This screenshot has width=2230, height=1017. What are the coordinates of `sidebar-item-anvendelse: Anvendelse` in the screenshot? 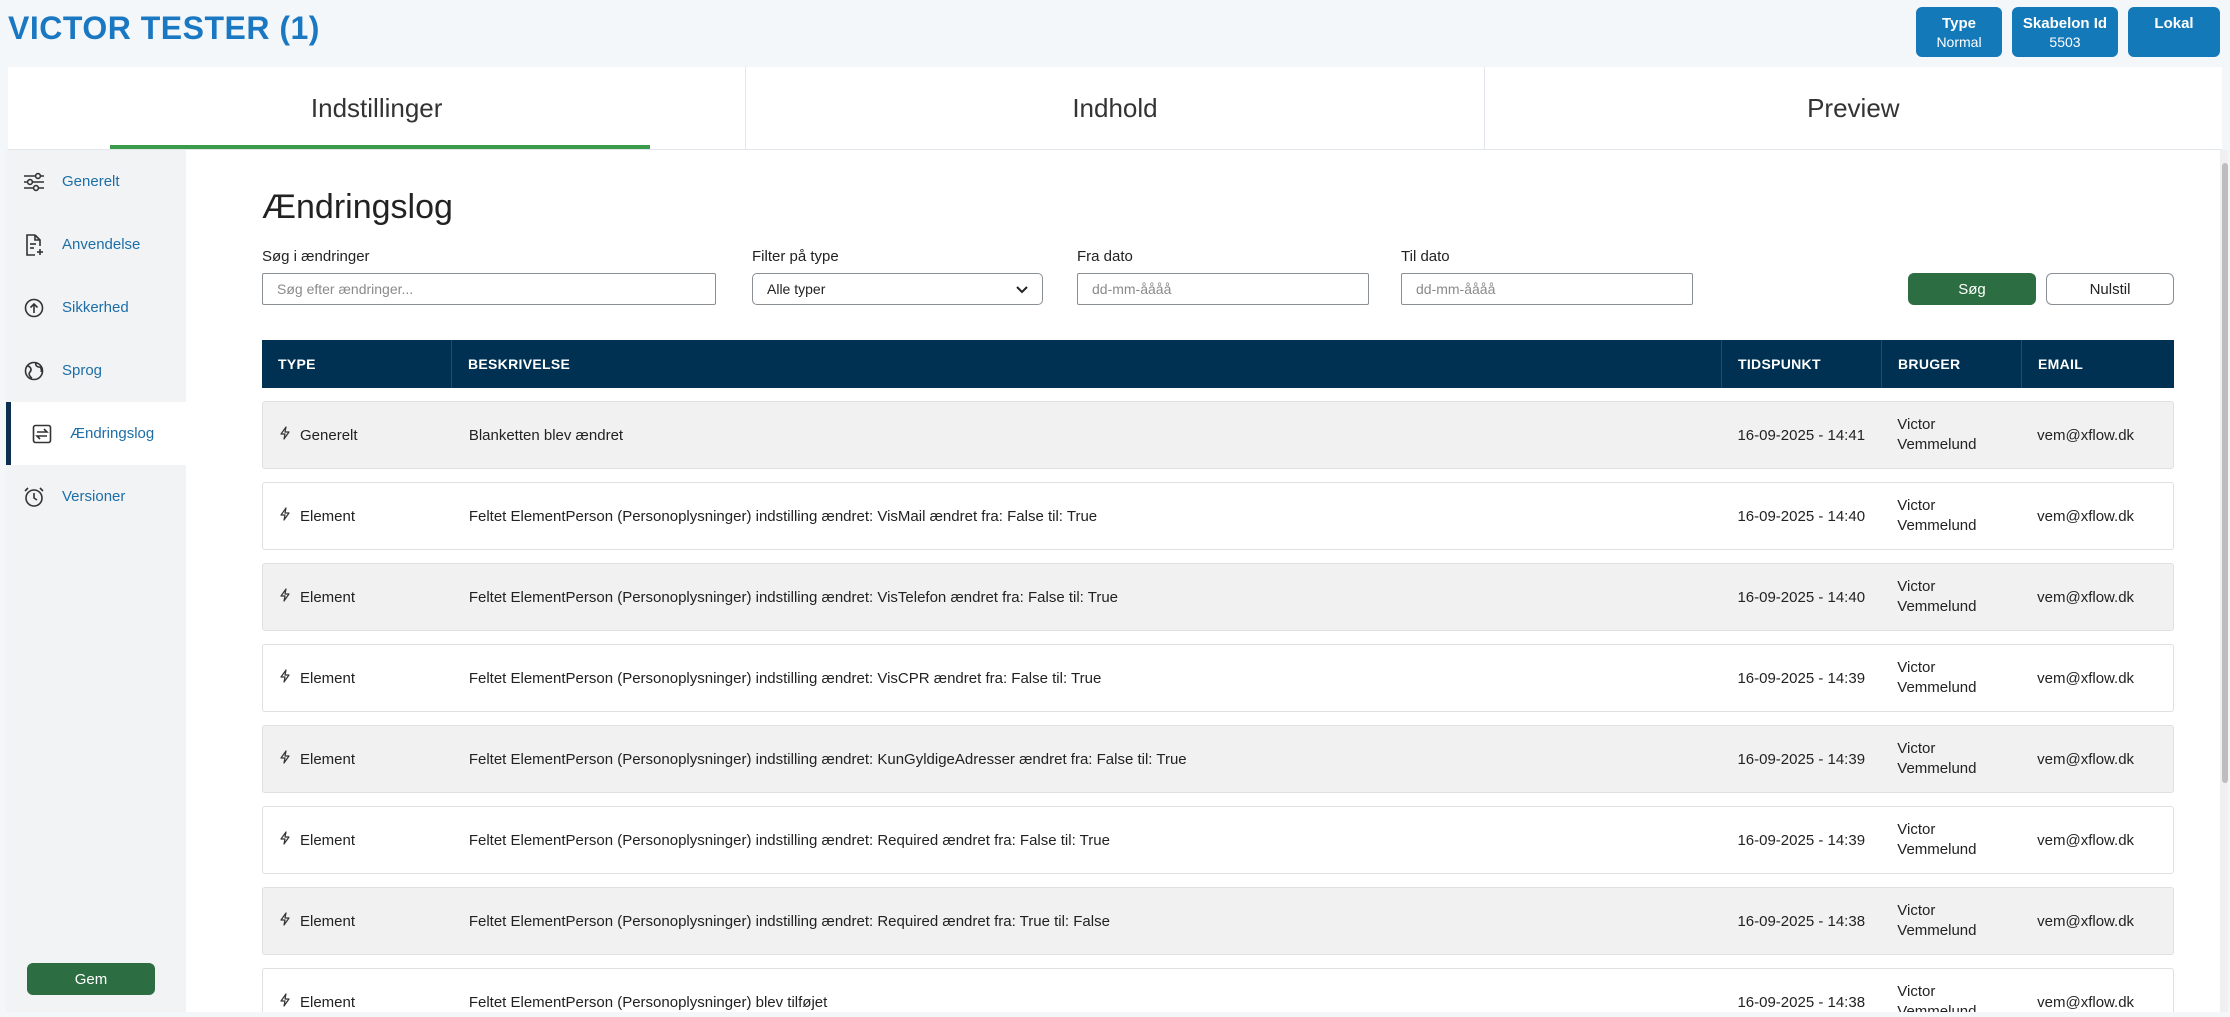 It's located at (96, 244).